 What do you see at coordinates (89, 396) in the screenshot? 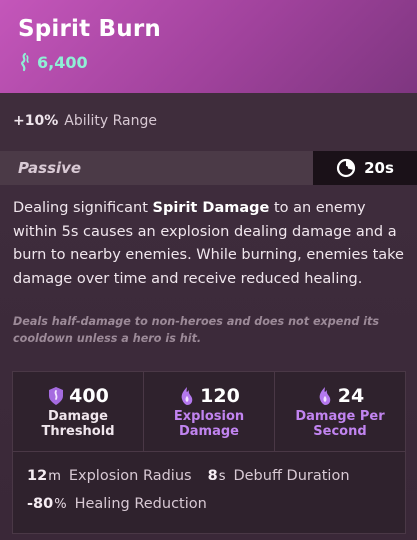
I see `stat-value: 400` at bounding box center [89, 396].